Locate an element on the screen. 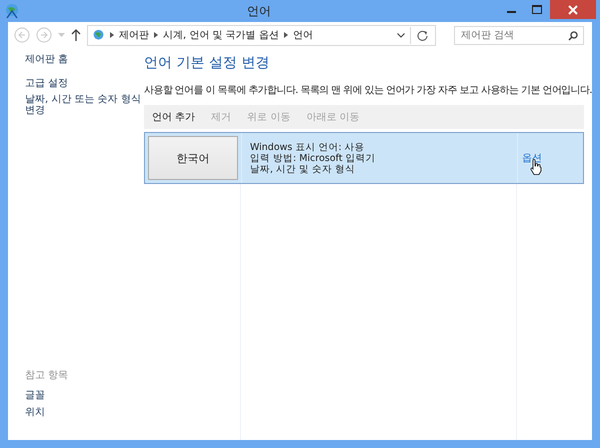 The image size is (600, 448). description: 사용할 언어를 이 목록에 추가합니다. 목록의 맨 위에 있는 언어가 가장 자주 보고 사용하는 기본 언어입니다. is located at coordinates (368, 90).